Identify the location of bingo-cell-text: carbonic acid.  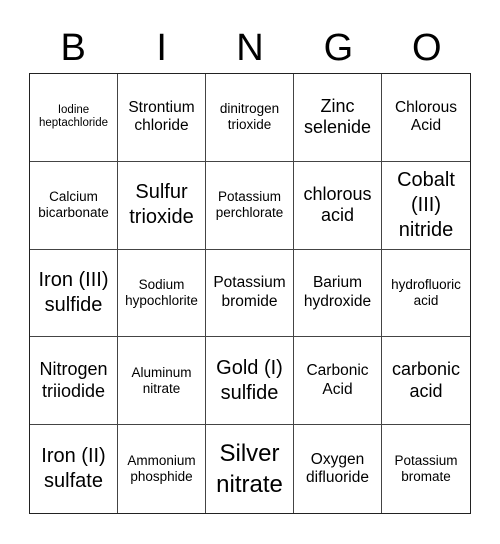
(426, 380).